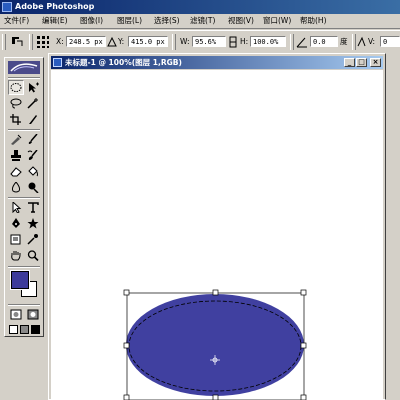 Image resolution: width=400 pixels, height=400 pixels. I want to click on transform-handle-right, so click(303, 345).